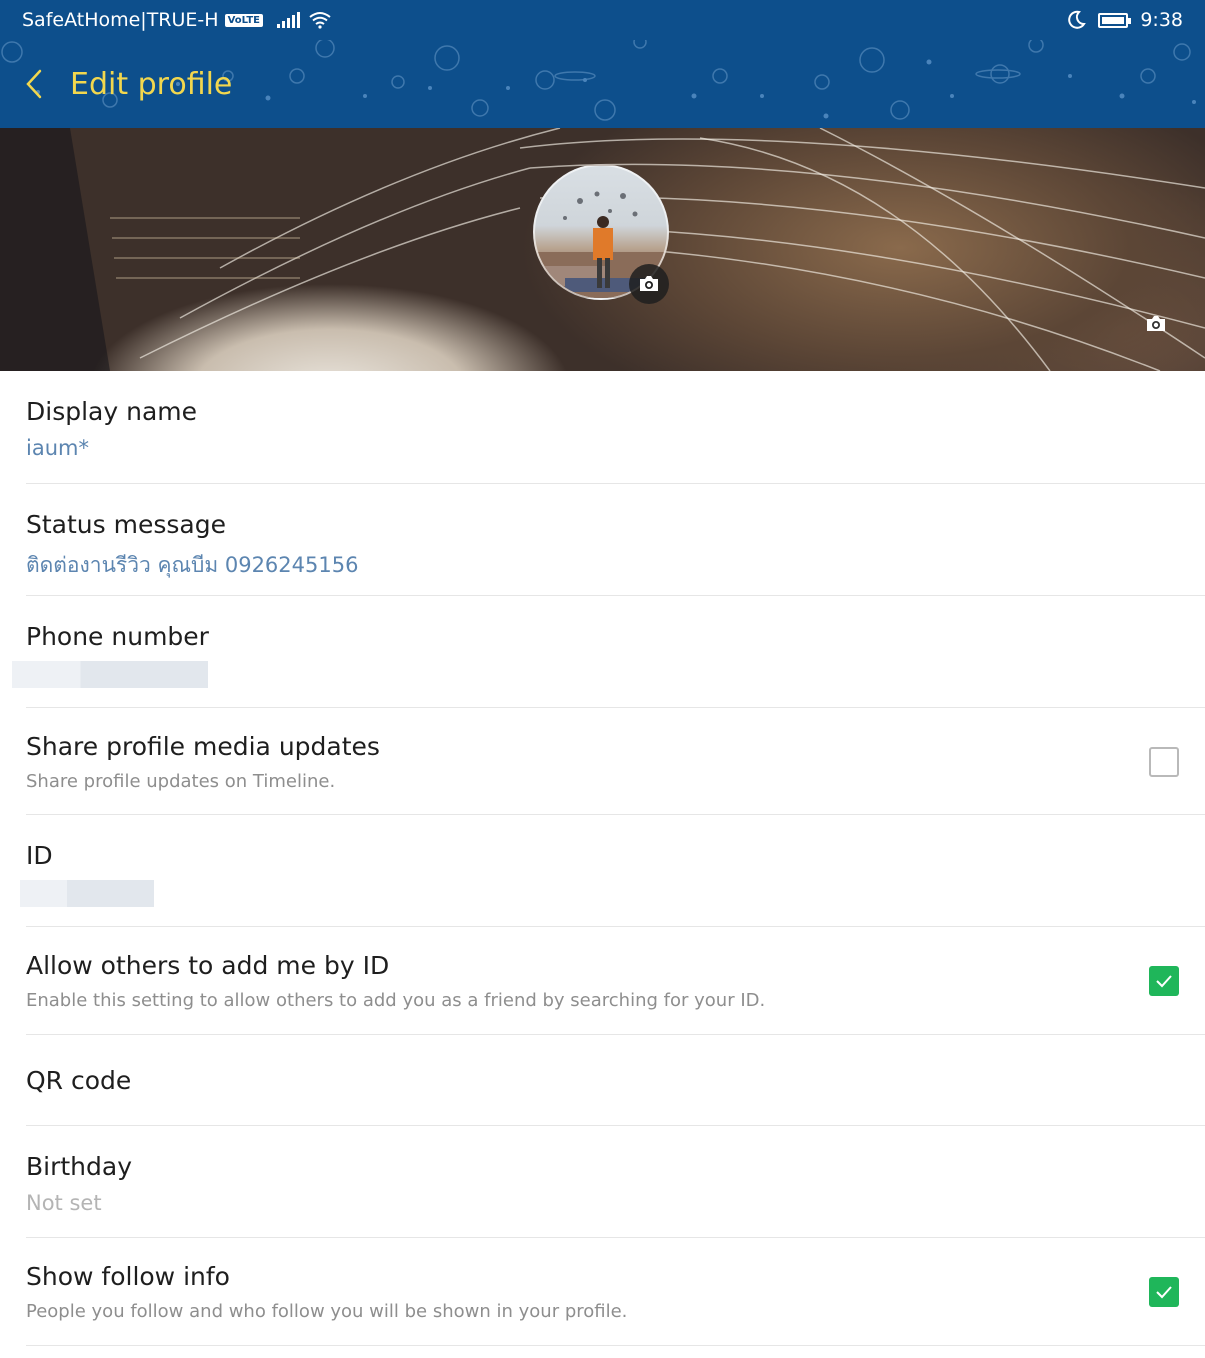 Image resolution: width=1205 pixels, height=1358 pixels. I want to click on change-avatar-button, so click(649, 284).